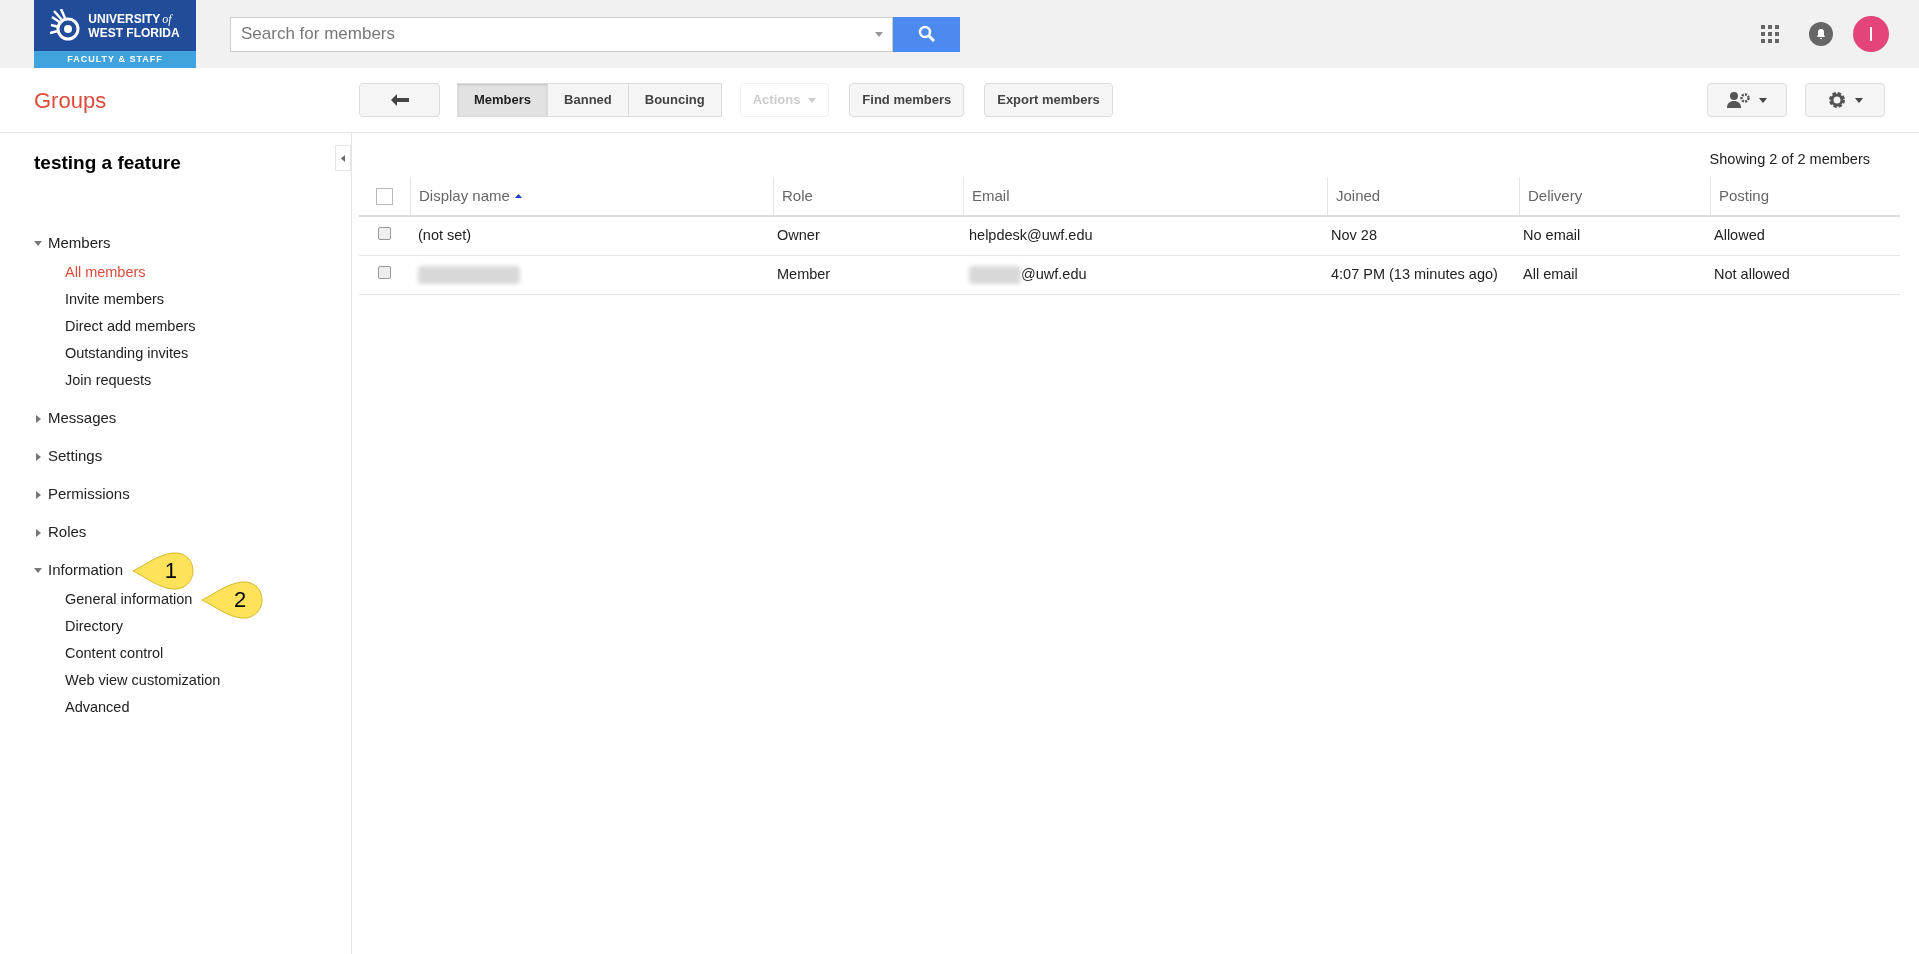  What do you see at coordinates (1789, 160) in the screenshot?
I see `member-count: Showing 2 of 2 members` at bounding box center [1789, 160].